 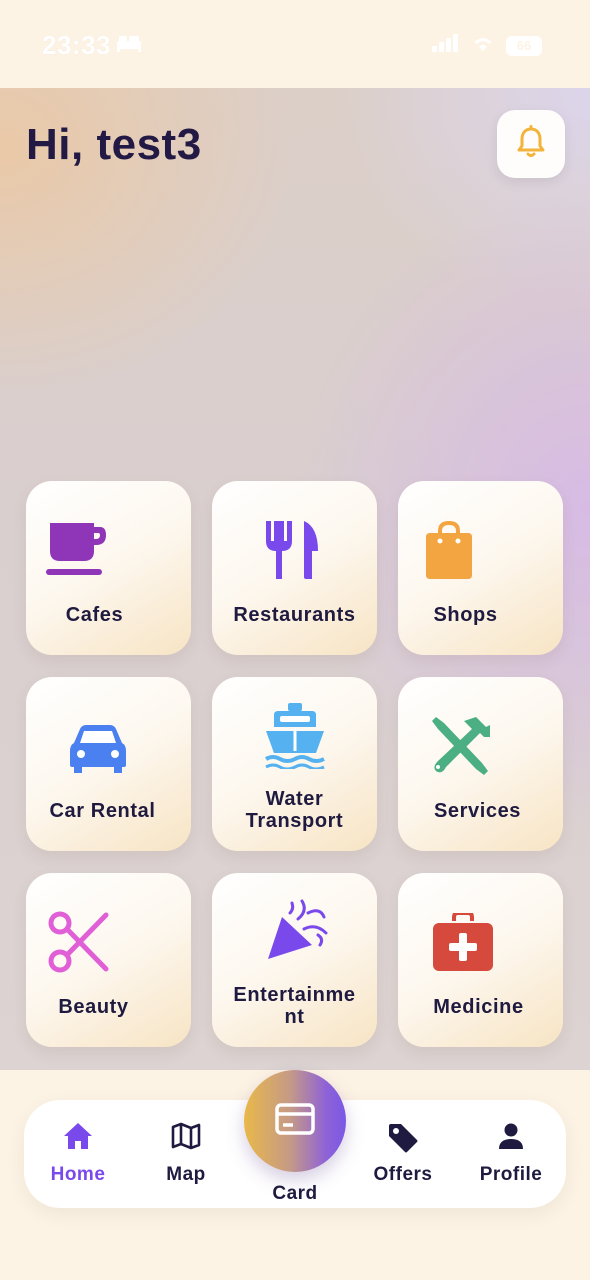 I want to click on coffee-cup-icon, so click(x=77, y=551).